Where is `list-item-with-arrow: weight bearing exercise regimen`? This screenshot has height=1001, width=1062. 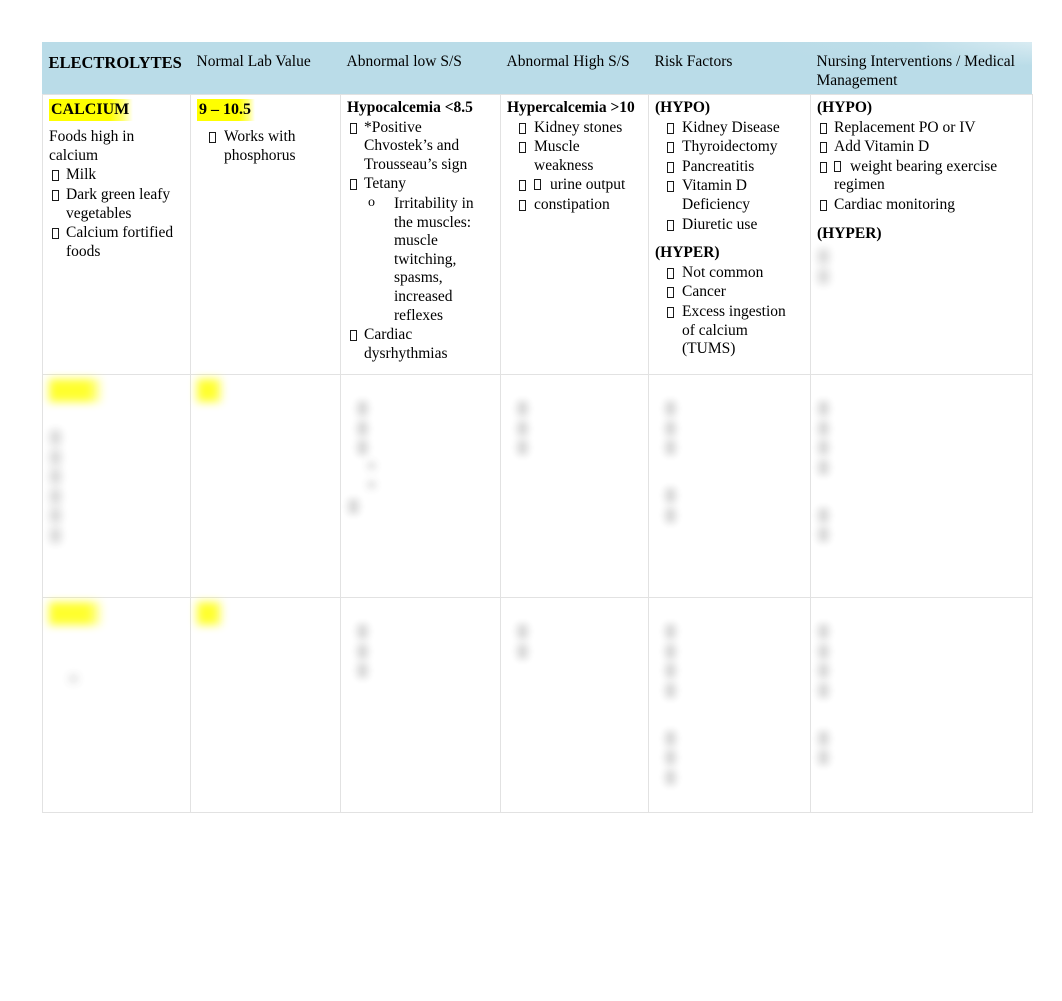
list-item-with-arrow: weight bearing exercise regimen is located at coordinates (920, 176).